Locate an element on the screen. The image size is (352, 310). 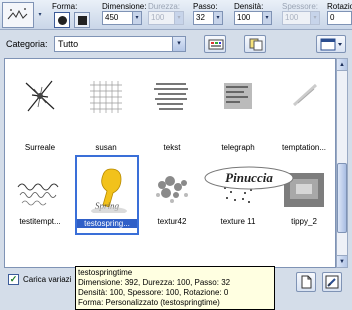
document-icon is located at coordinates (306, 282).